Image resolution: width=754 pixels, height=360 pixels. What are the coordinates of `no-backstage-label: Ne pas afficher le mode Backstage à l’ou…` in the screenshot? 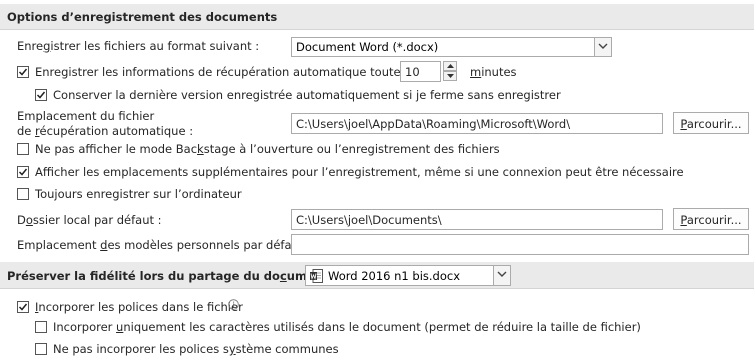 It's located at (267, 149).